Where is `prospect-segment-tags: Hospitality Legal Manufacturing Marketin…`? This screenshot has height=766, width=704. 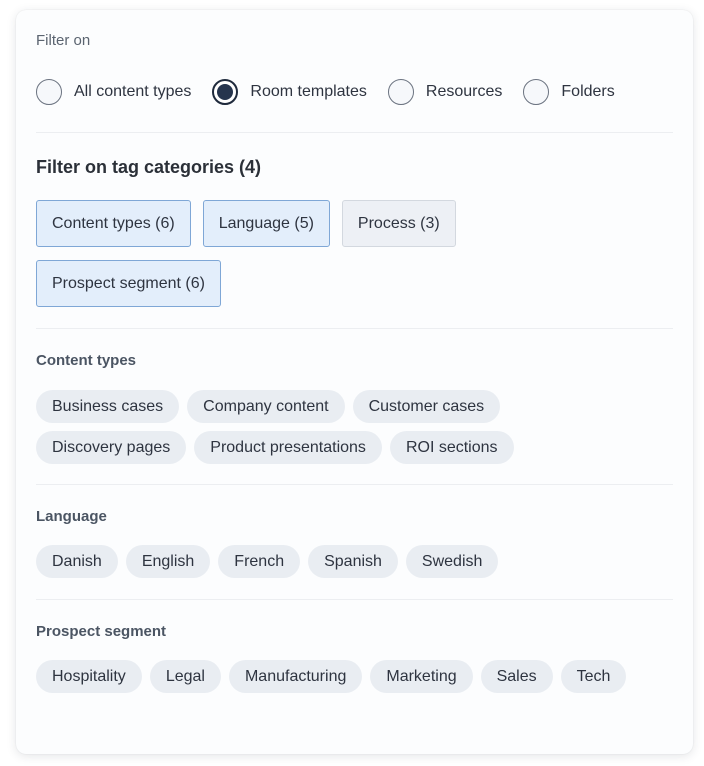
prospect-segment-tags: Hospitality Legal Manufacturing Marketin… is located at coordinates (336, 680).